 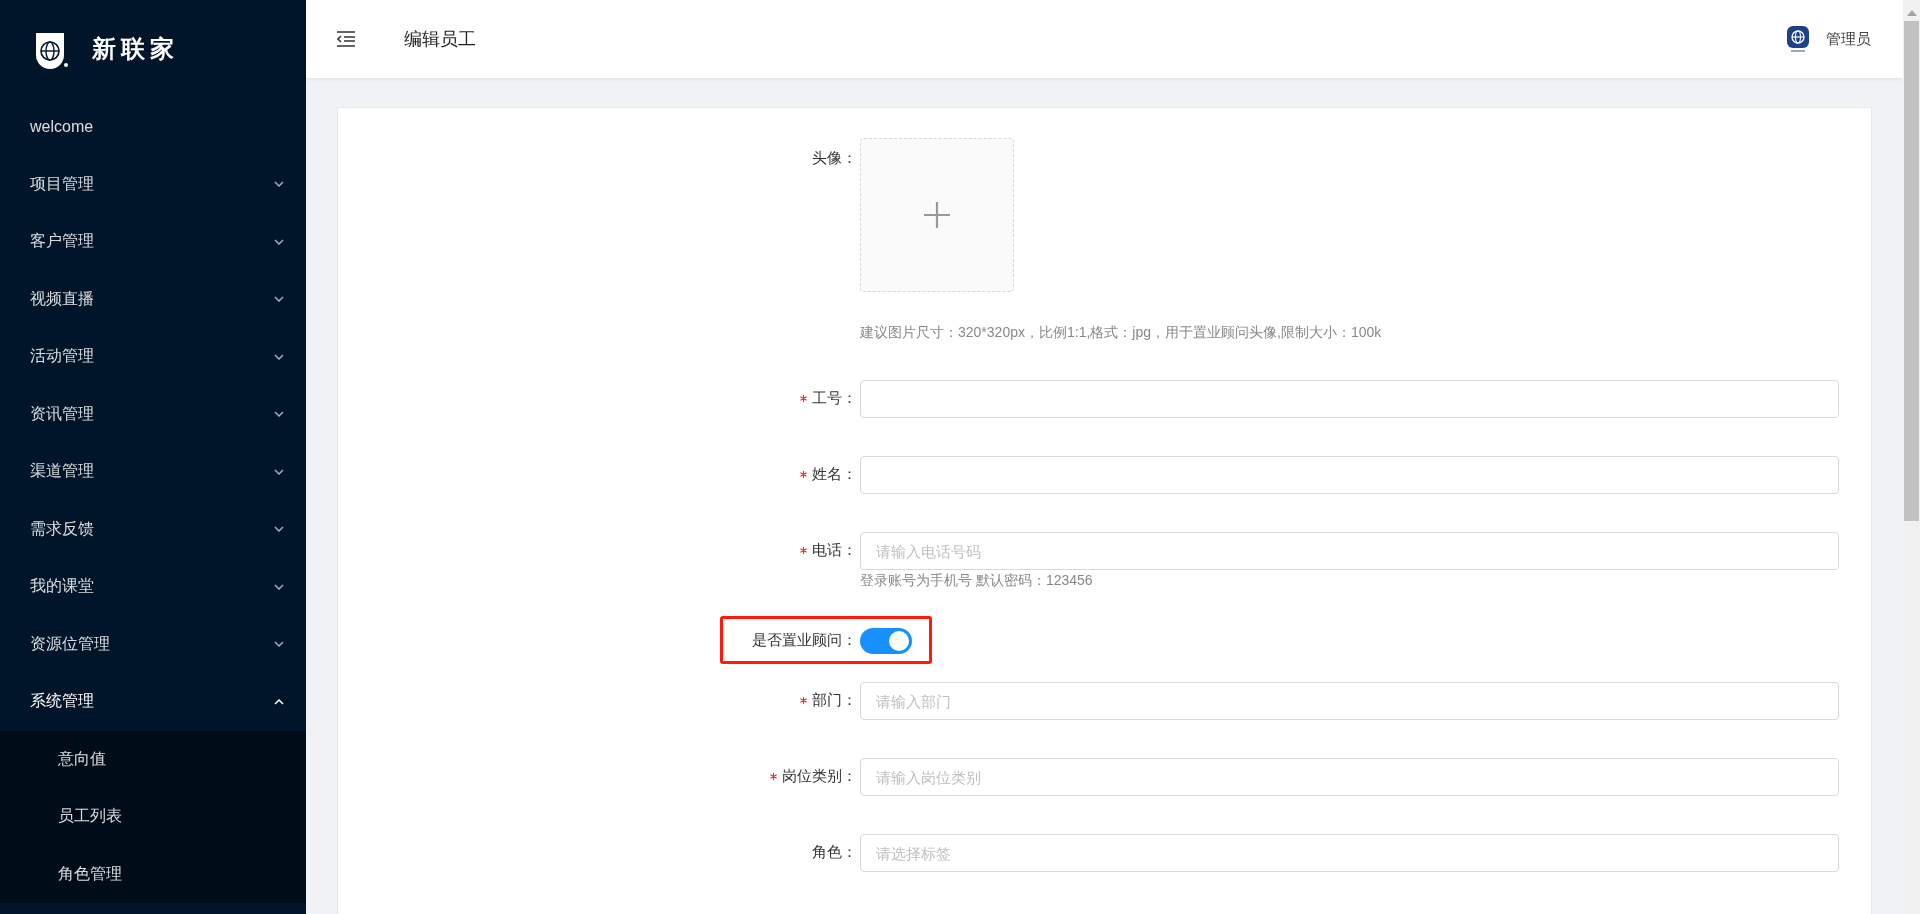 I want to click on menu-item: 资源位管理, so click(x=153, y=644).